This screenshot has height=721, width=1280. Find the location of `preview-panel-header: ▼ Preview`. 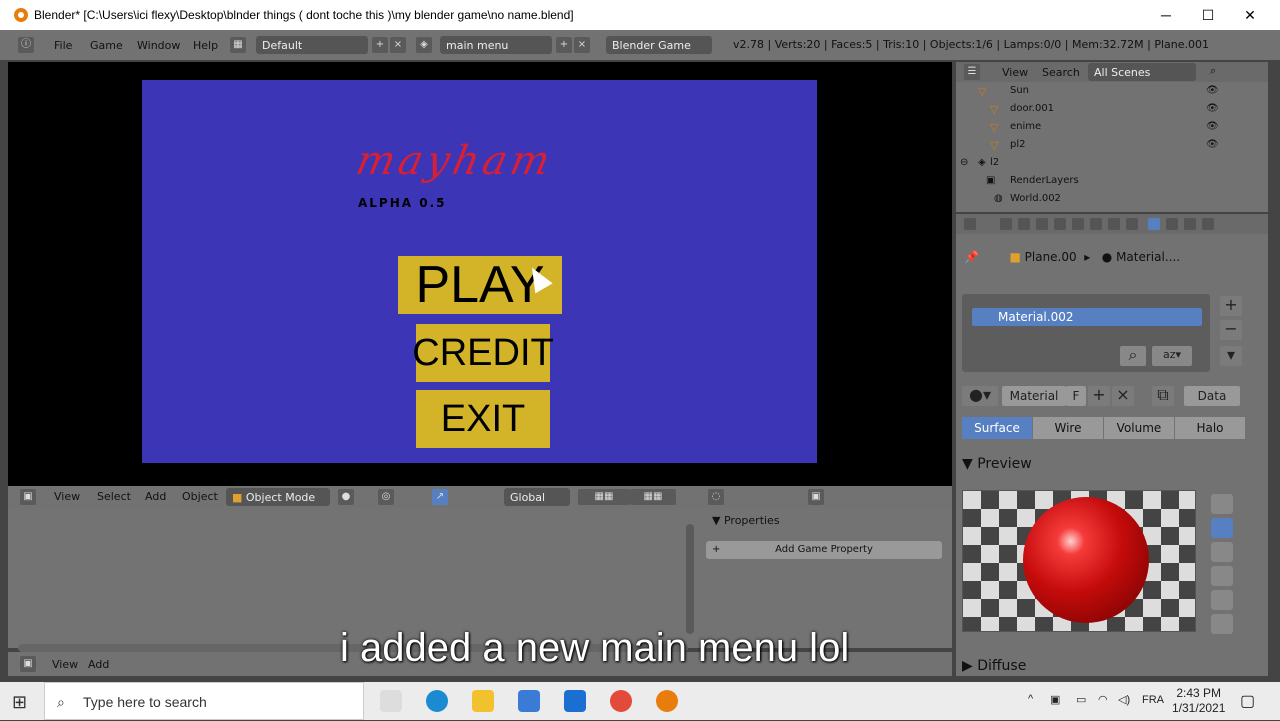

preview-panel-header: ▼ Preview is located at coordinates (997, 464).